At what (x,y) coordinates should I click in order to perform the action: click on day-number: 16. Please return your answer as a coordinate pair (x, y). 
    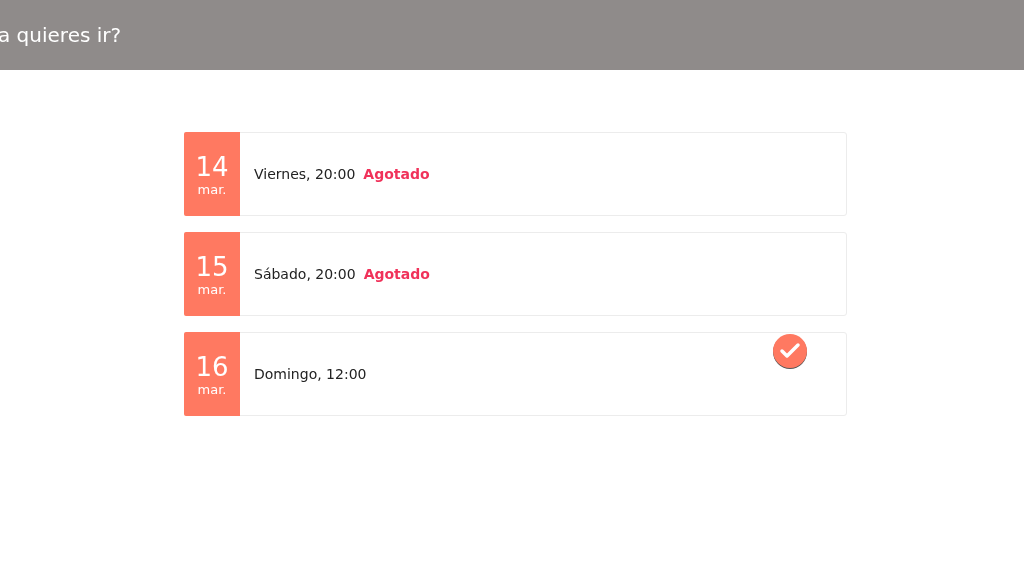
    Looking at the image, I should click on (212, 366).